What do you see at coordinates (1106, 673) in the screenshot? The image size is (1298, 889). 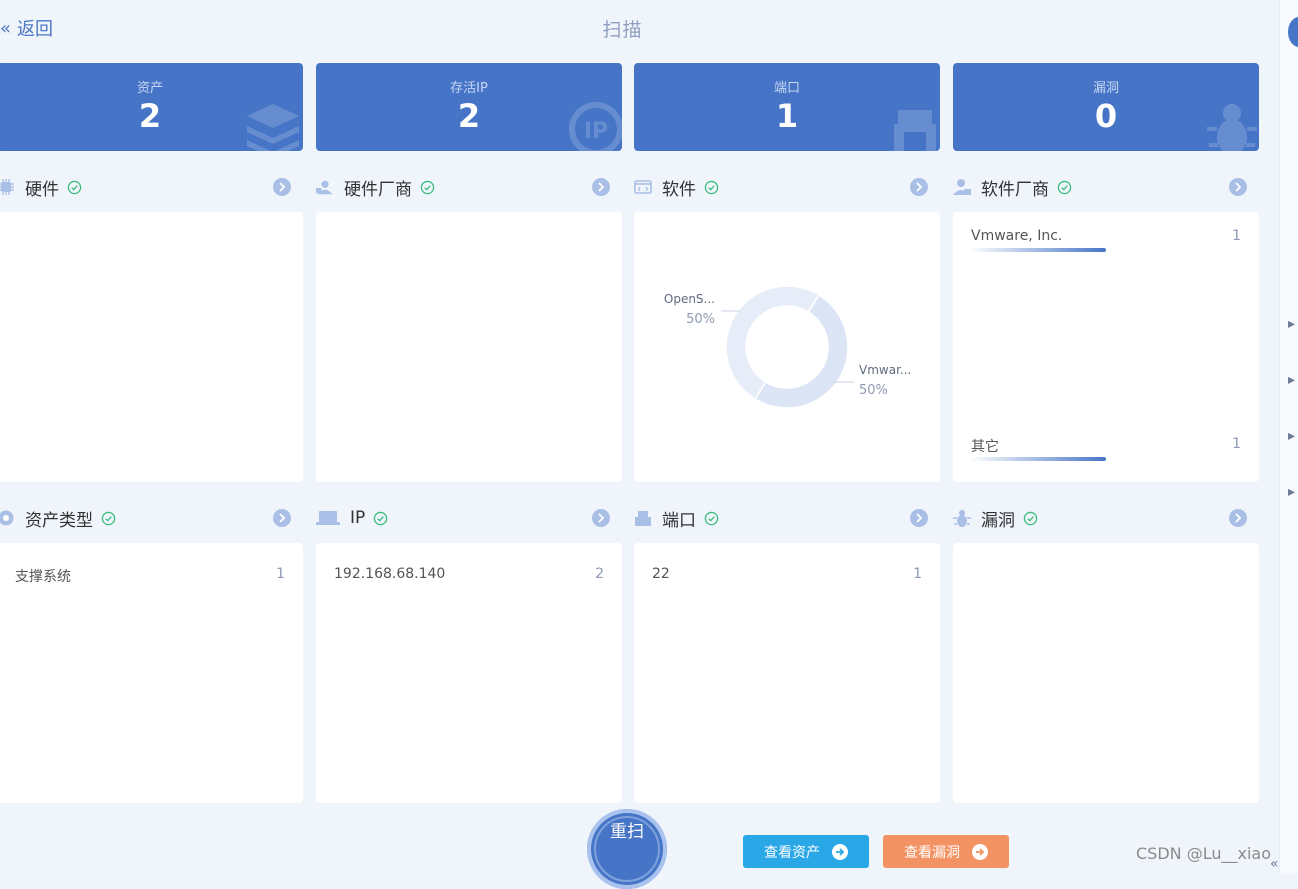 I see `panel-vuln` at bounding box center [1106, 673].